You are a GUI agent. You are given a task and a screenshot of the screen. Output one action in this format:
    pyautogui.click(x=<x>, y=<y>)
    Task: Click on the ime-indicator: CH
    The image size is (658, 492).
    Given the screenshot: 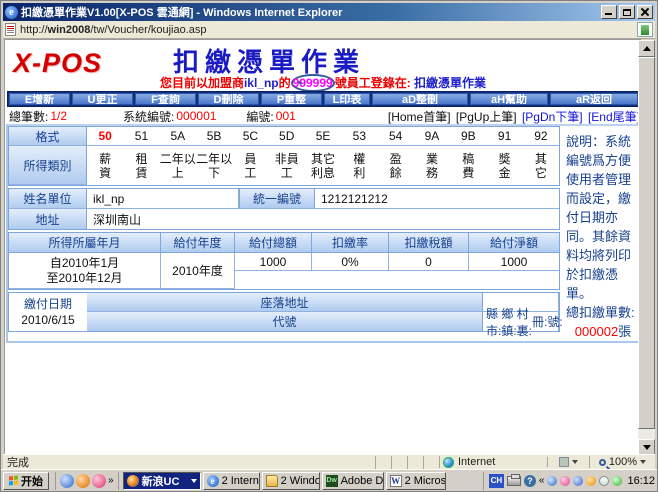 What is the action you would take?
    pyautogui.click(x=496, y=480)
    